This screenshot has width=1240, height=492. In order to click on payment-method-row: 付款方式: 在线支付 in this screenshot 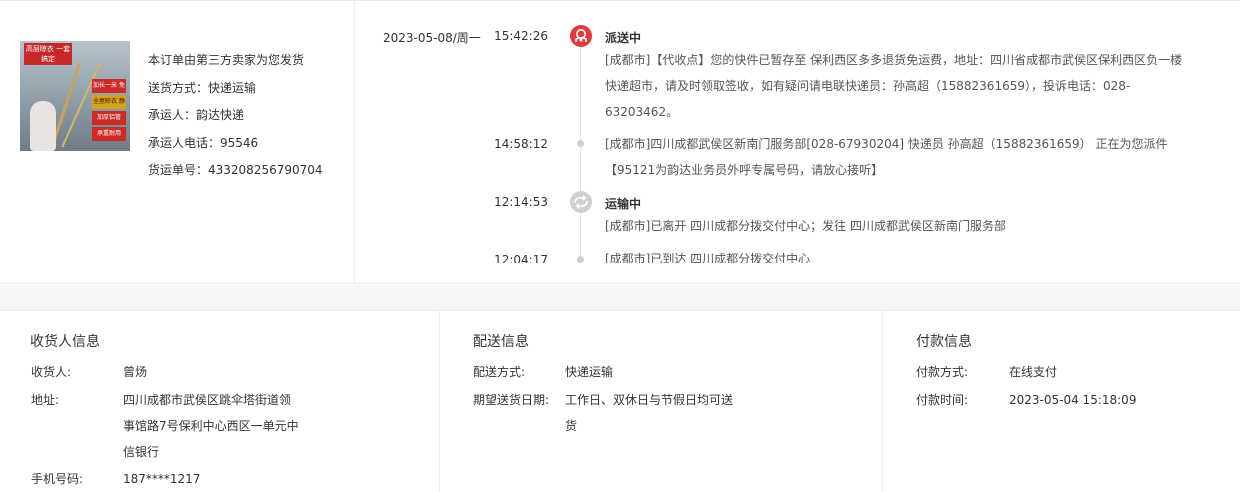, I will do `click(1071, 372)`.